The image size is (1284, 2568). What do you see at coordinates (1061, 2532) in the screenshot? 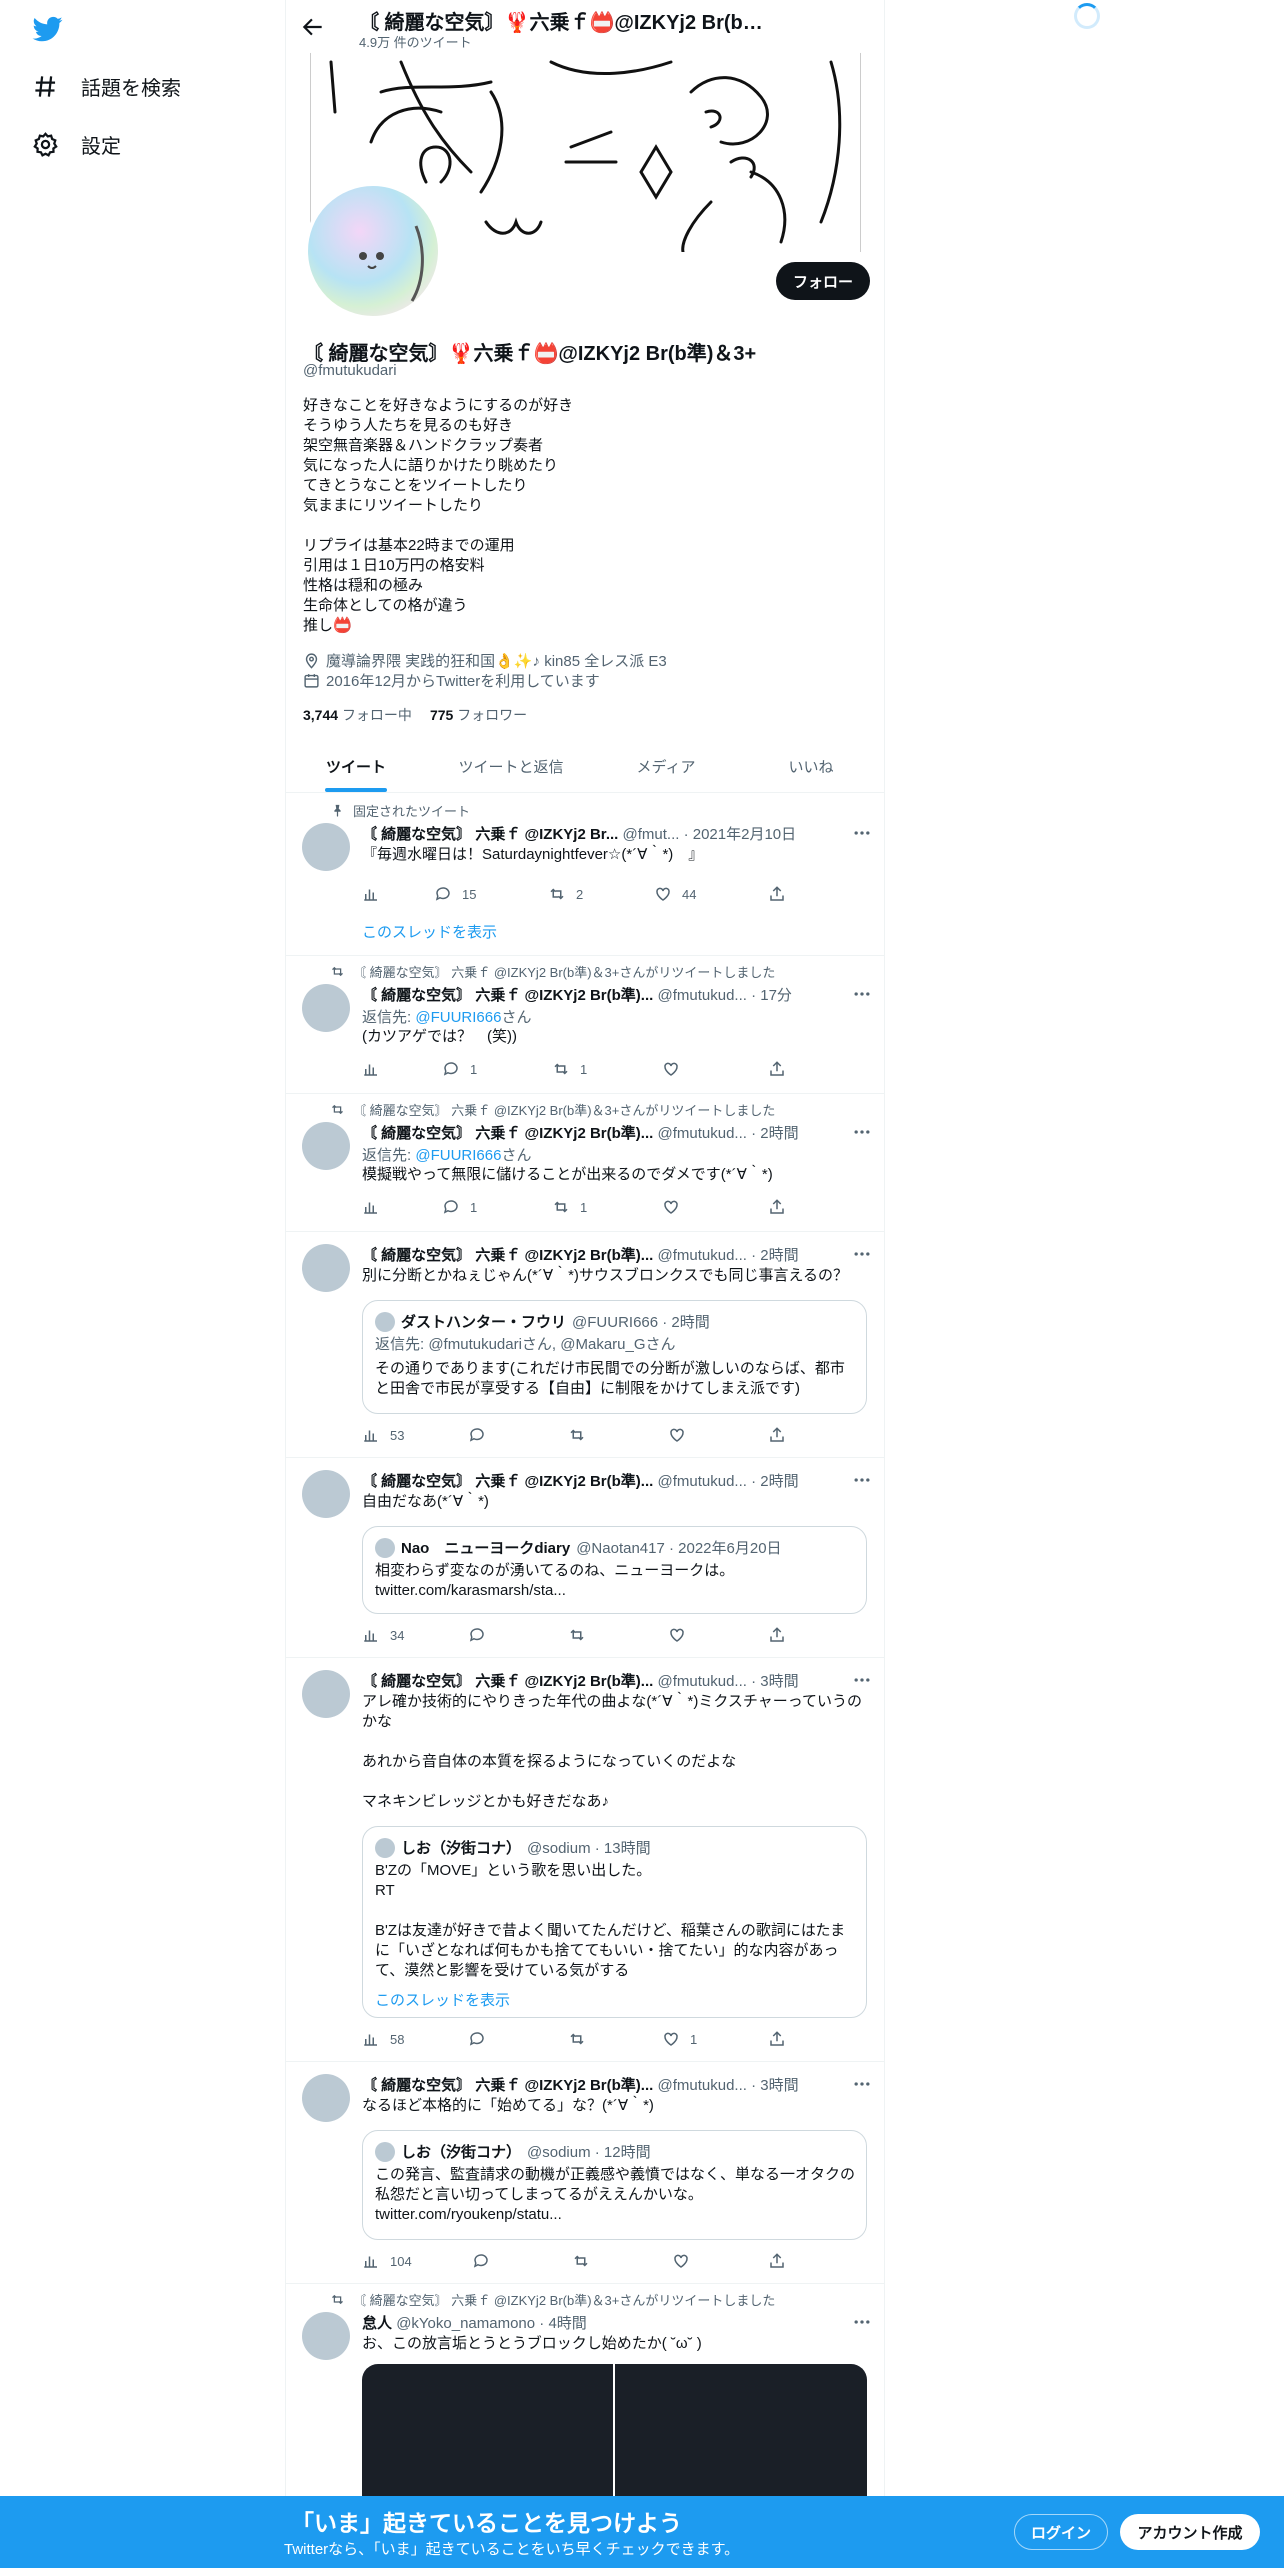
I see `login-button: ログイン` at bounding box center [1061, 2532].